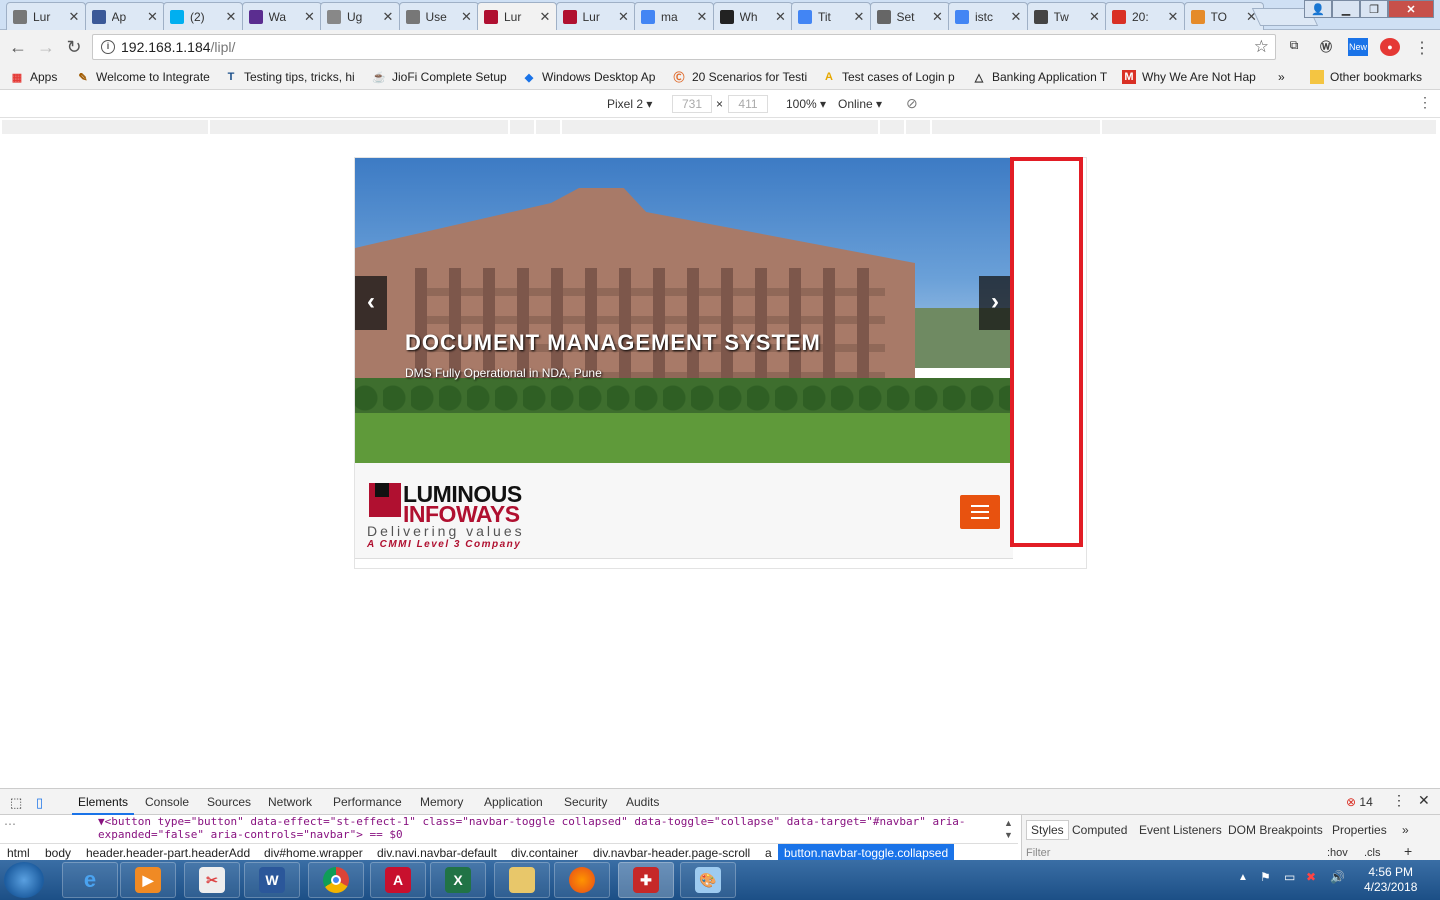 Image resolution: width=1440 pixels, height=900 pixels. What do you see at coordinates (752, 16) in the screenshot?
I see `browser-tab: Wh ✕` at bounding box center [752, 16].